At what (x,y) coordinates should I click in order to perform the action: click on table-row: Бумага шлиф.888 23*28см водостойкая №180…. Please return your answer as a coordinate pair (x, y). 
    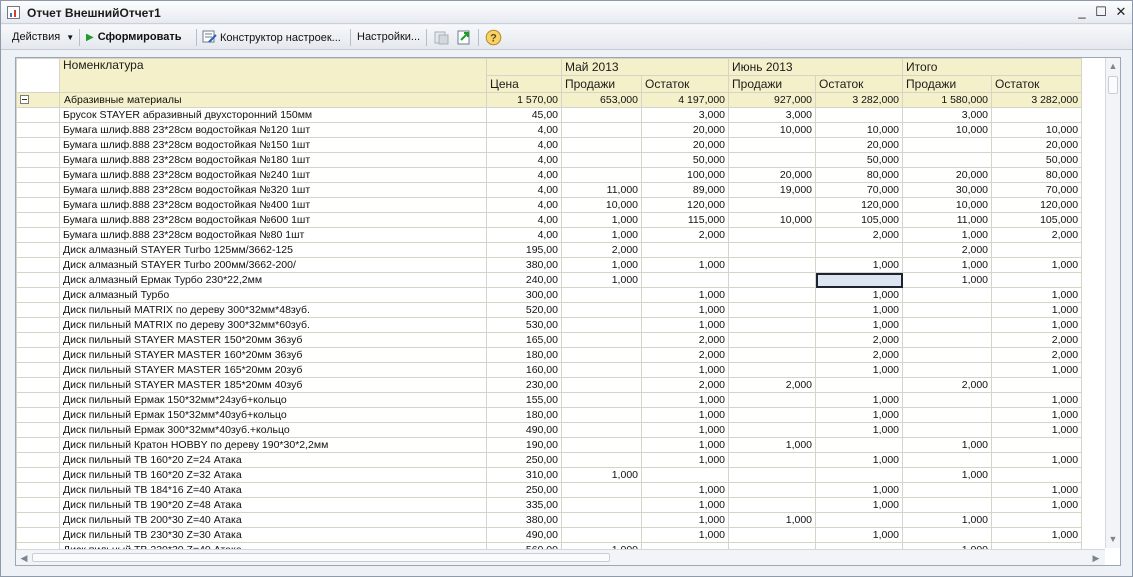
    Looking at the image, I should click on (549, 160).